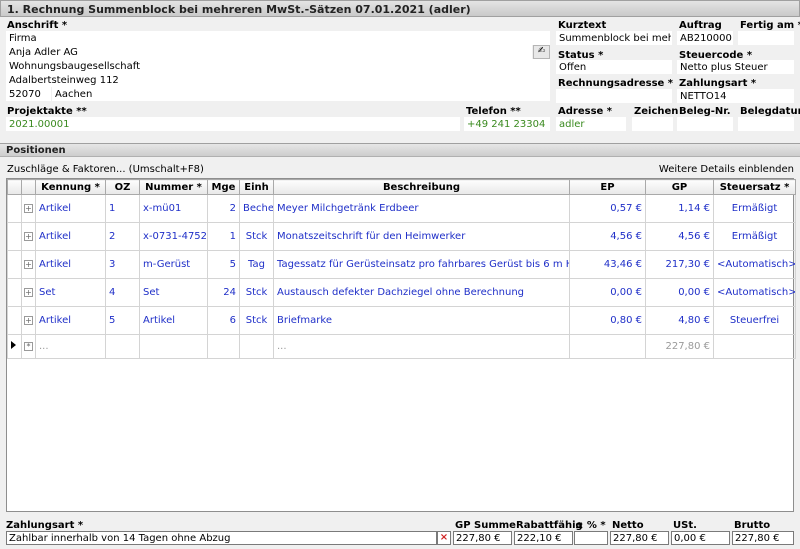  I want to click on cell-gp: 217,30 €, so click(679, 264).